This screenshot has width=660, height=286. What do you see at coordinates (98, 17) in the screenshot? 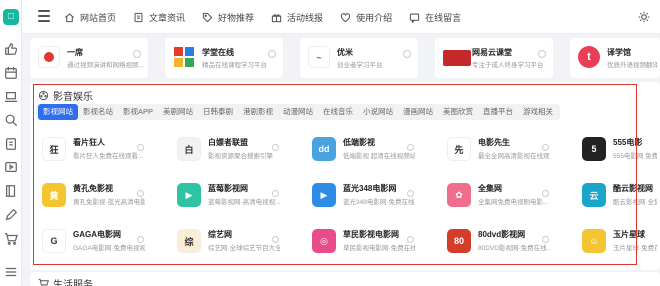
I see `nav-label: 网站首页` at bounding box center [98, 17].